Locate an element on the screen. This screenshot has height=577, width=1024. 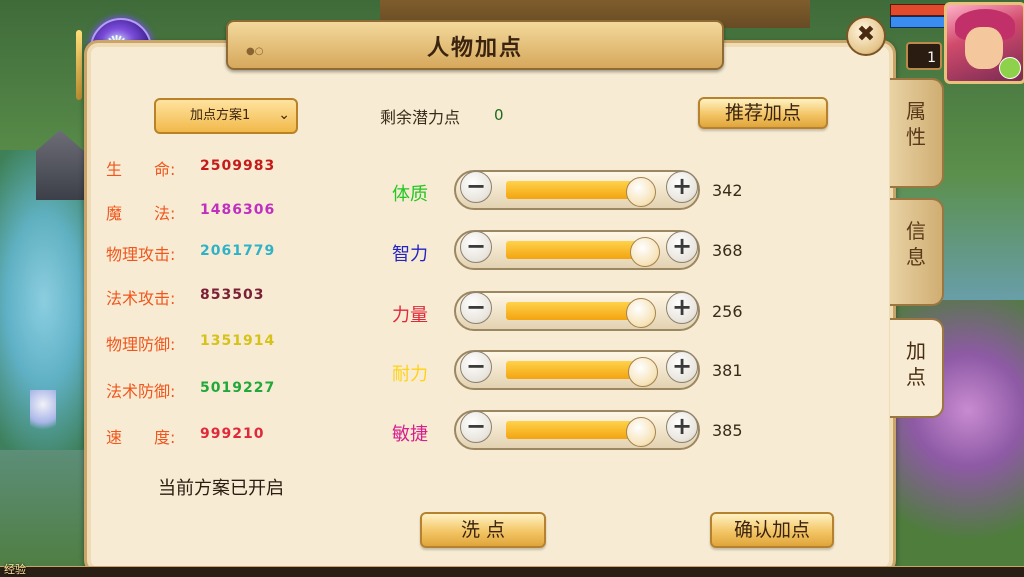
stat-value: 853503 is located at coordinates (232, 295).